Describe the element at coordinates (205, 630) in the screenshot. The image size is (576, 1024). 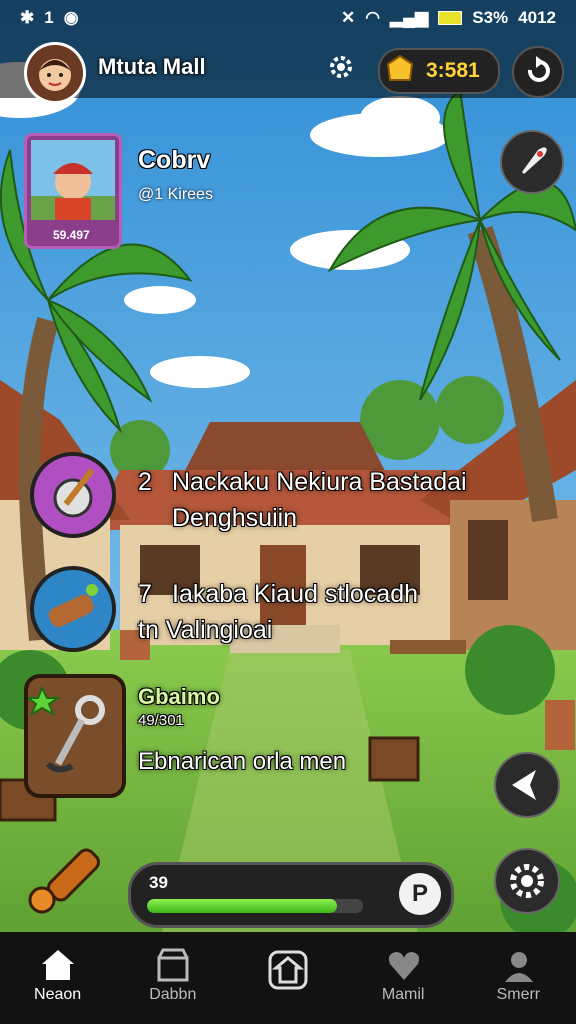
I see `quest-subtitle: tn Valingioai` at that location.